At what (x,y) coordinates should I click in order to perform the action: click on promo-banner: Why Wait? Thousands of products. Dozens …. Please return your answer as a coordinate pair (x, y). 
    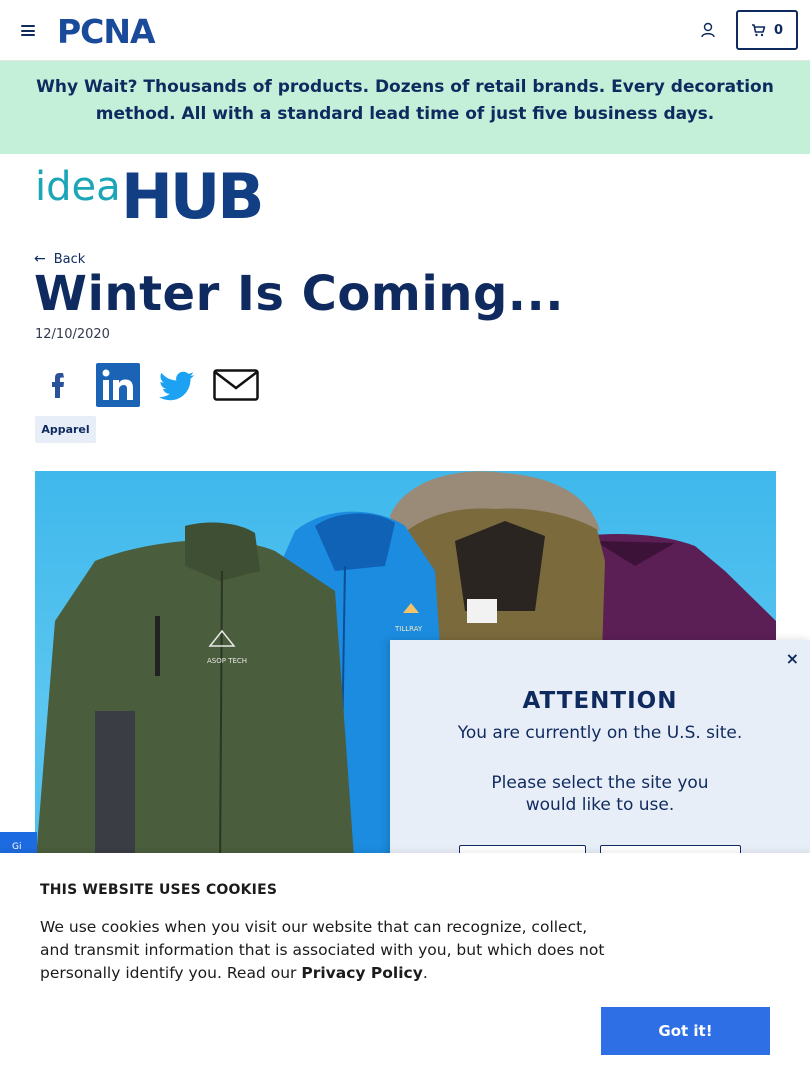
    Looking at the image, I should click on (405, 107).